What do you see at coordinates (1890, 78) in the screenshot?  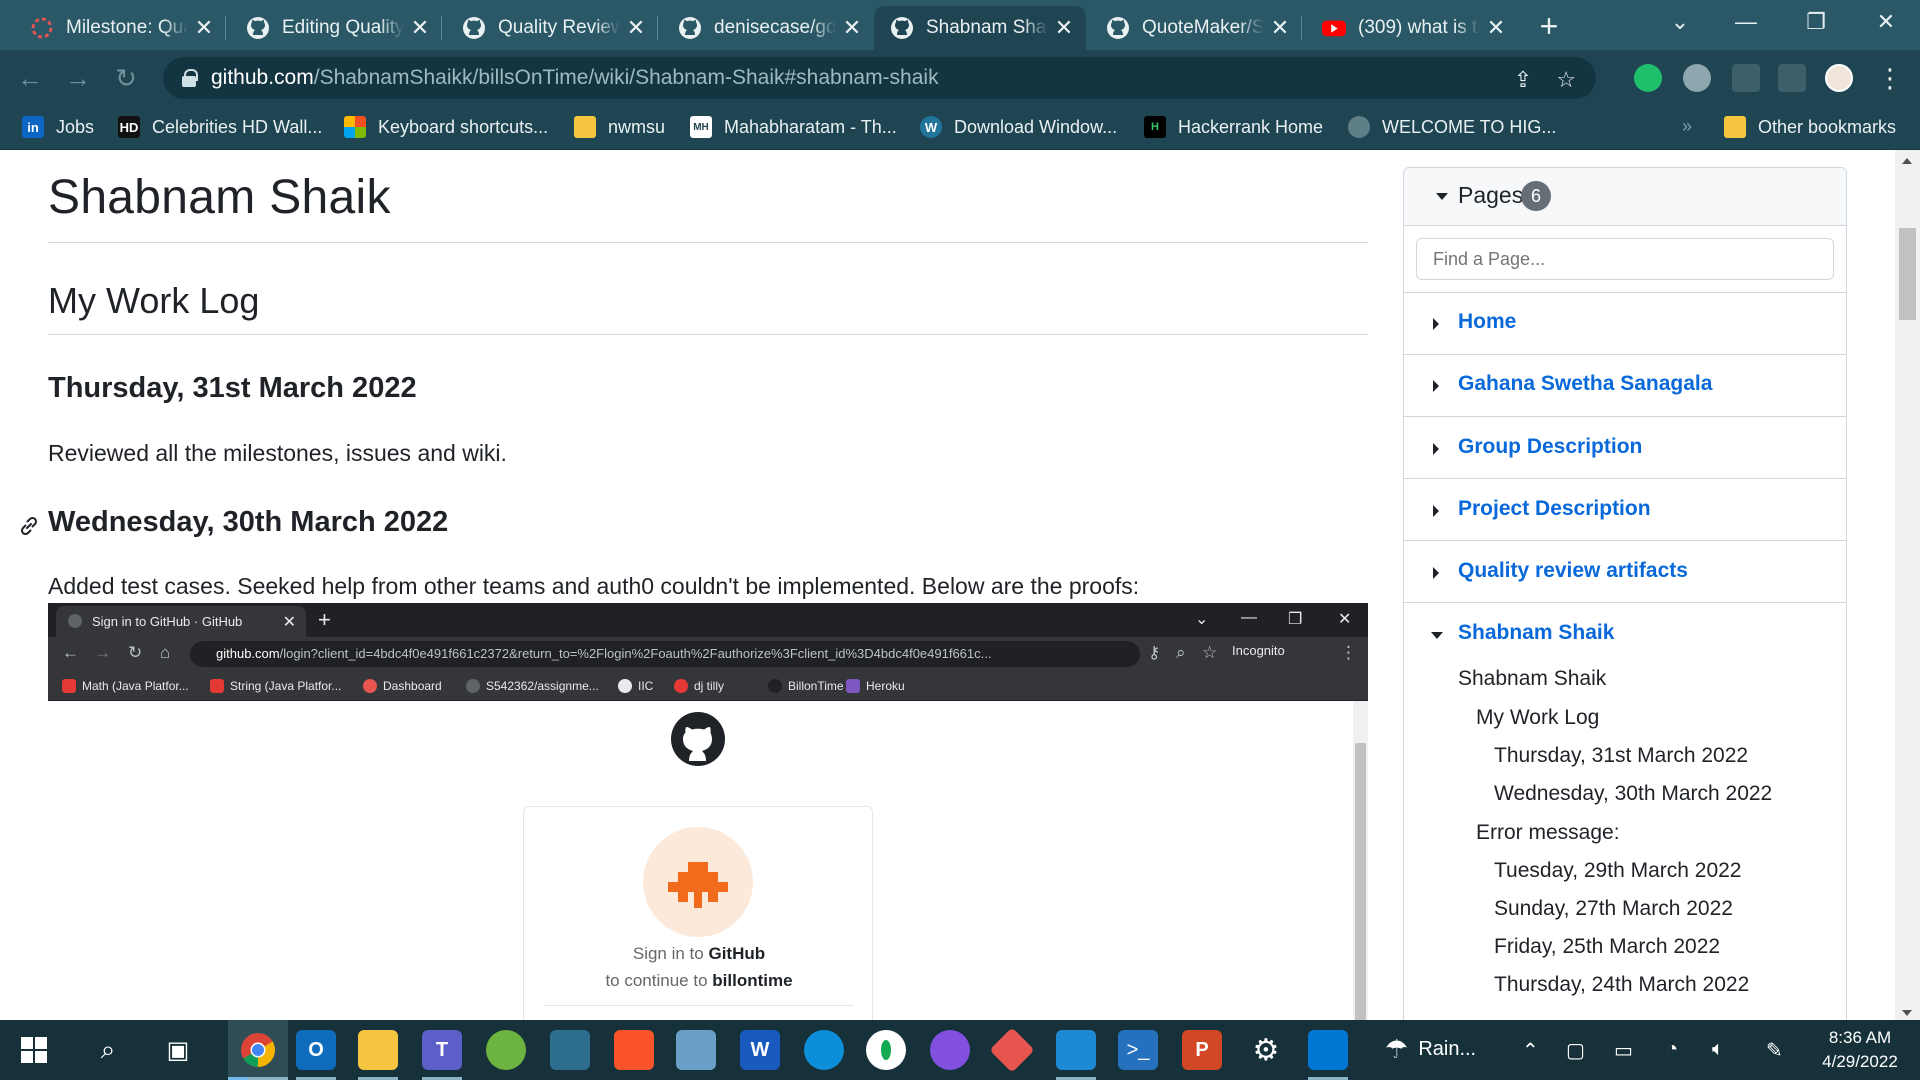 I see `more-menu-icon: ⋮` at bounding box center [1890, 78].